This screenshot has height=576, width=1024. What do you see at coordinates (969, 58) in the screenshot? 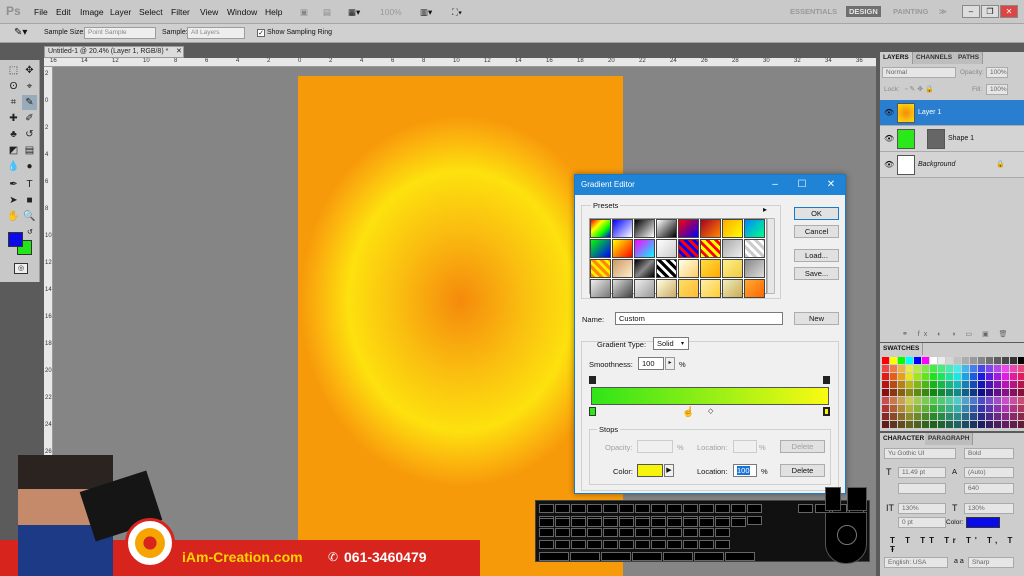
I see `tab-paths: PATHS` at bounding box center [969, 58].